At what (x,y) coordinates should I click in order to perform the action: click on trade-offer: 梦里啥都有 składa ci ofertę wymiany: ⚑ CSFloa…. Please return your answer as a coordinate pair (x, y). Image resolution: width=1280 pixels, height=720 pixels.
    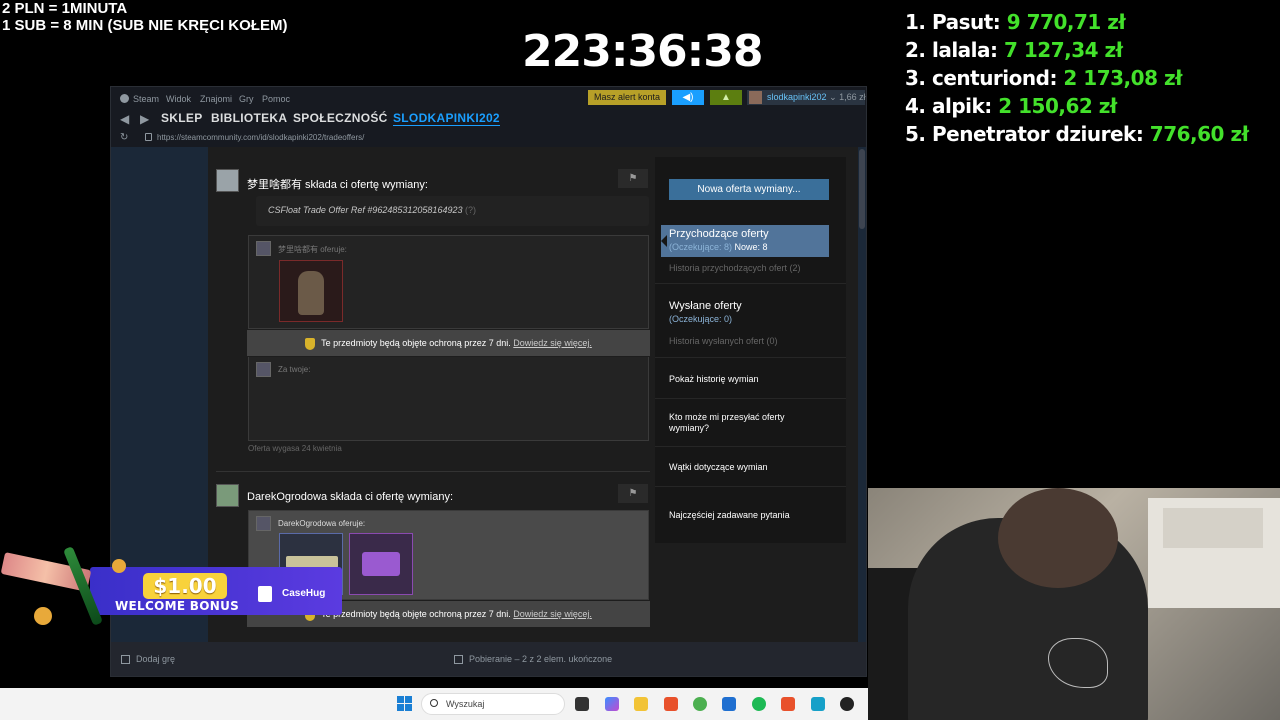
    Looking at the image, I should click on (433, 320).